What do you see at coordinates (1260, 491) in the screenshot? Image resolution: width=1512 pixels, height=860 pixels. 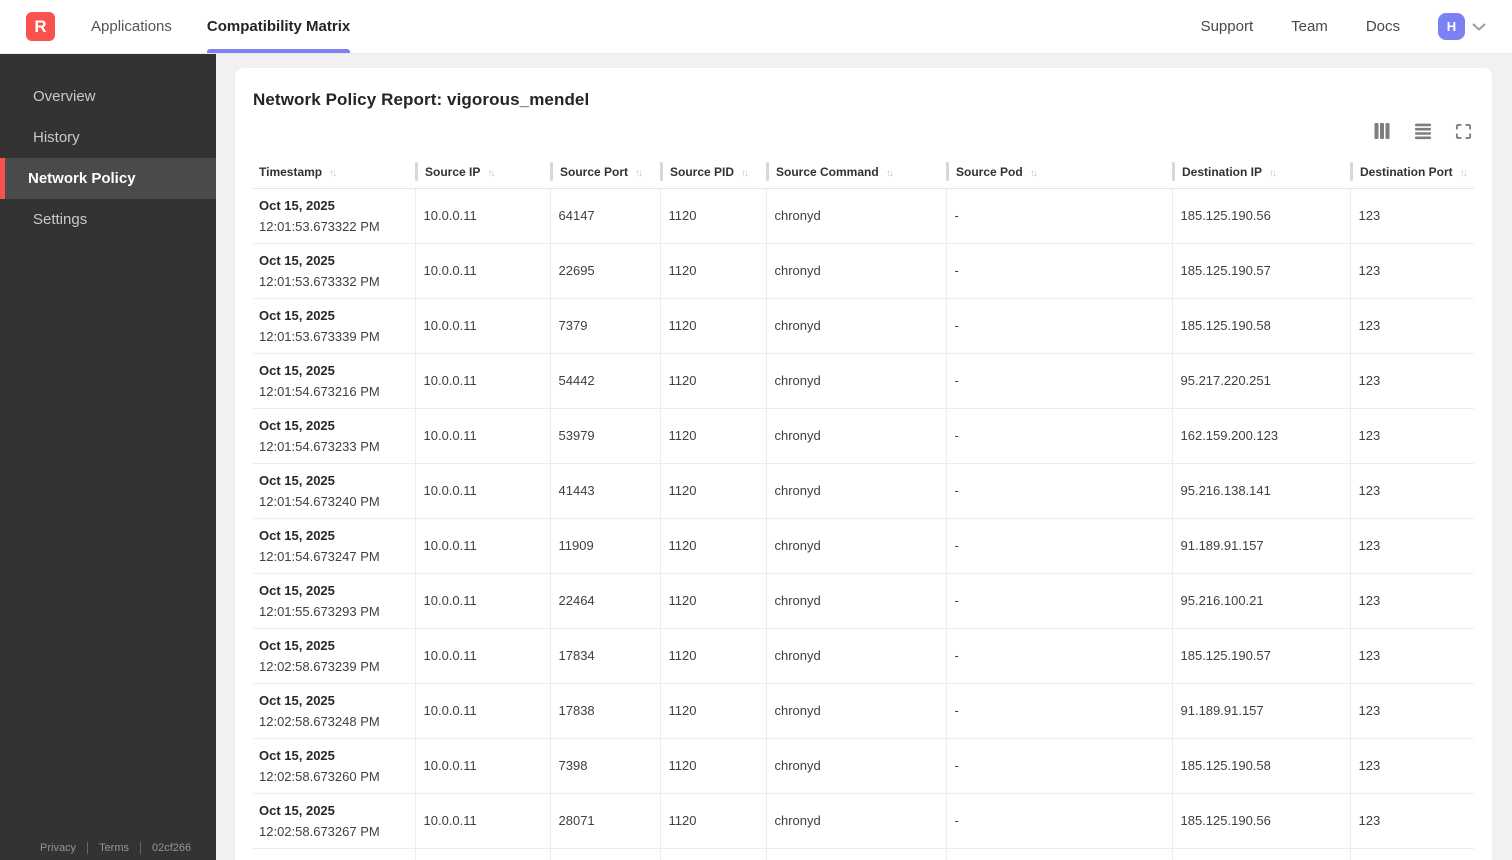 I see `cell-destination_ip: 95.216.138.141` at bounding box center [1260, 491].